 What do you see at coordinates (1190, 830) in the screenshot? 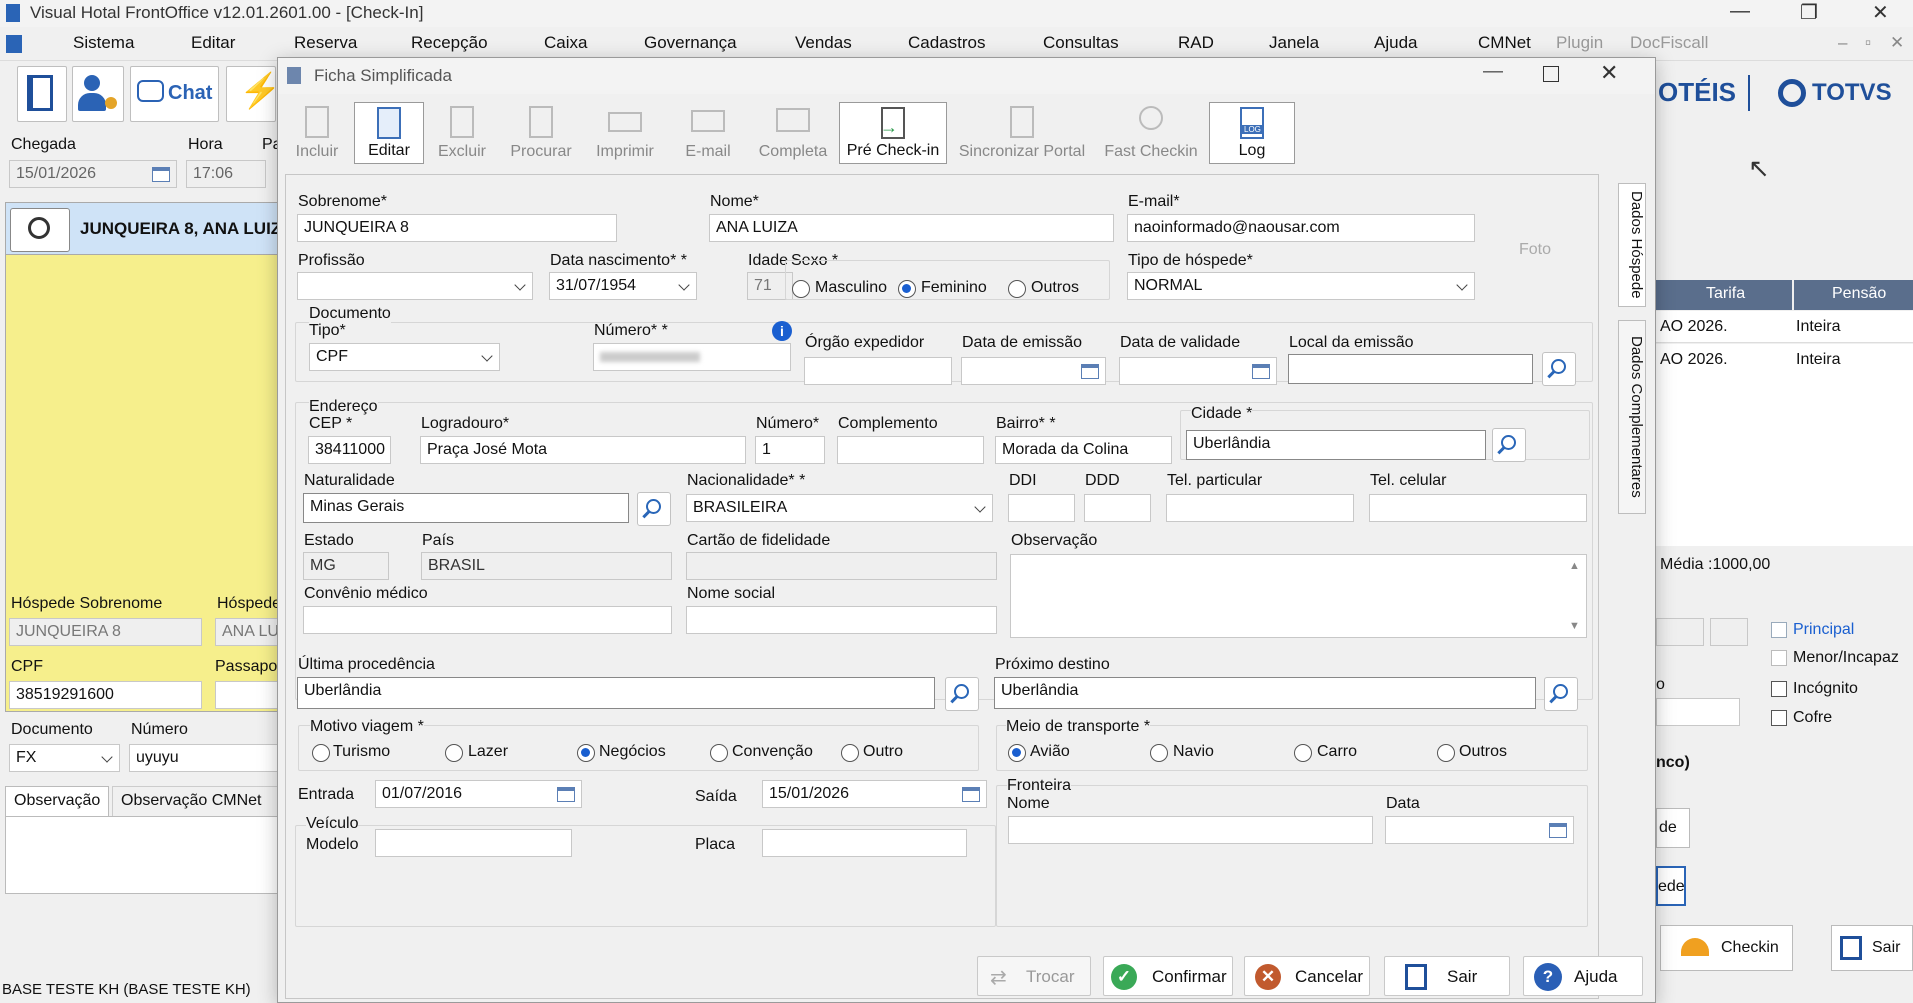
I see `fronteira-nome-field` at bounding box center [1190, 830].